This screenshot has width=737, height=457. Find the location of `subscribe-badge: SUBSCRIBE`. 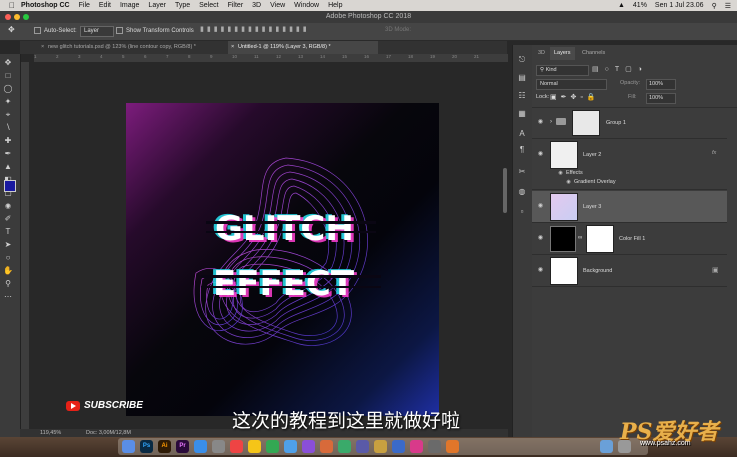

subscribe-badge: SUBSCRIBE is located at coordinates (104, 405).